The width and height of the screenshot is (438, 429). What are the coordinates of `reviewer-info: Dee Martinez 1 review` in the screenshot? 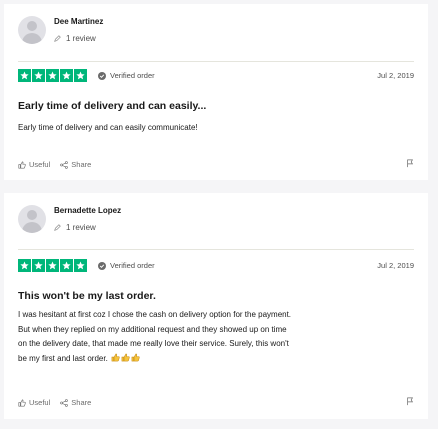 It's located at (60, 30).